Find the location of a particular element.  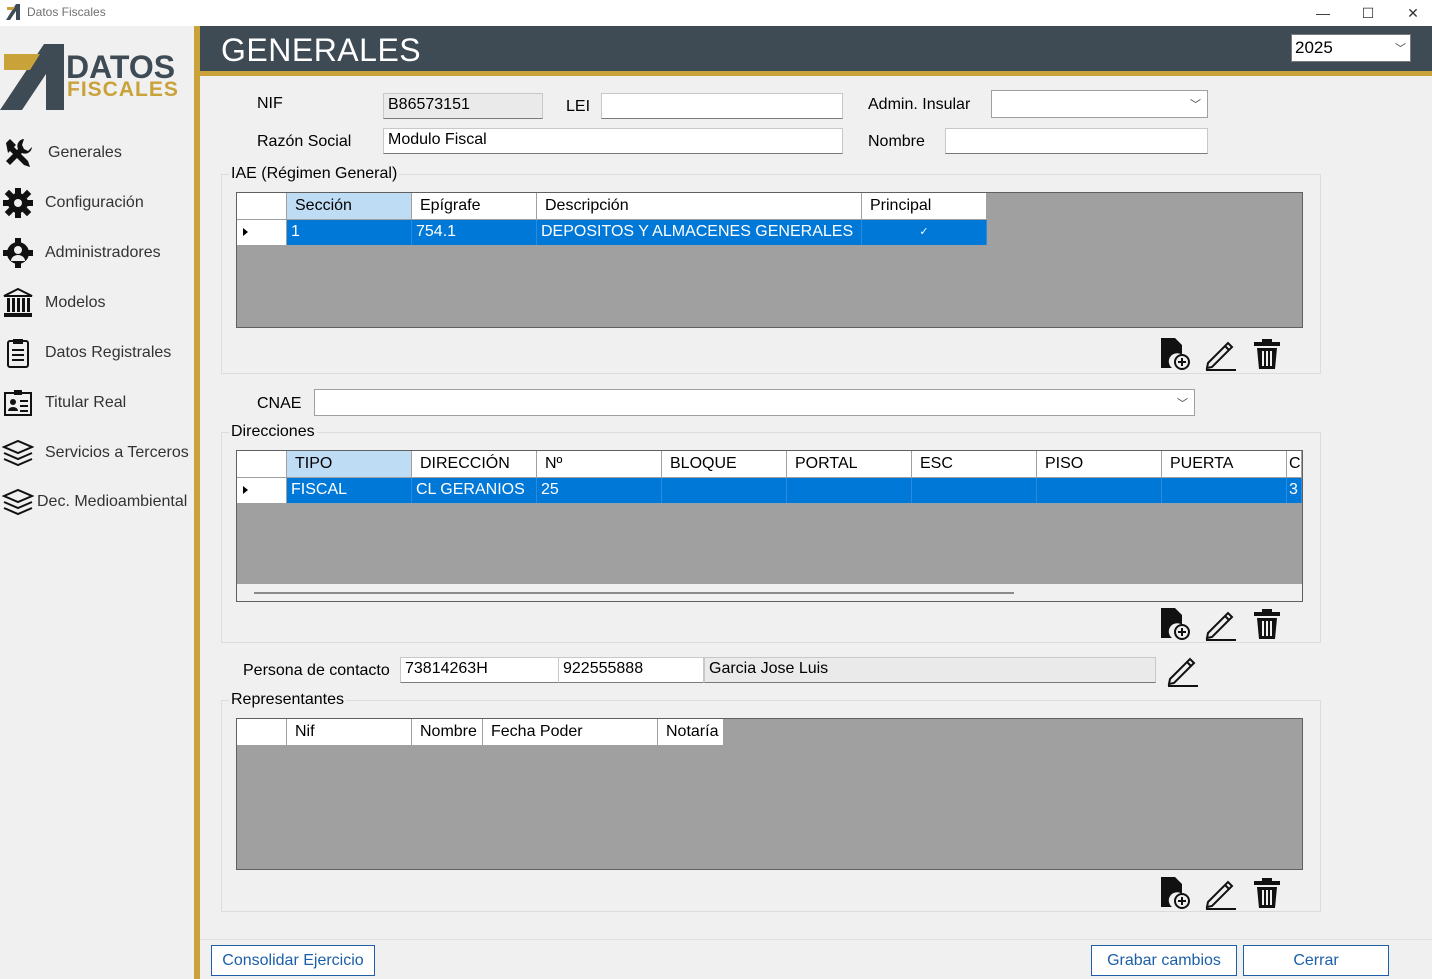

page-title: GENERALES is located at coordinates (321, 50).